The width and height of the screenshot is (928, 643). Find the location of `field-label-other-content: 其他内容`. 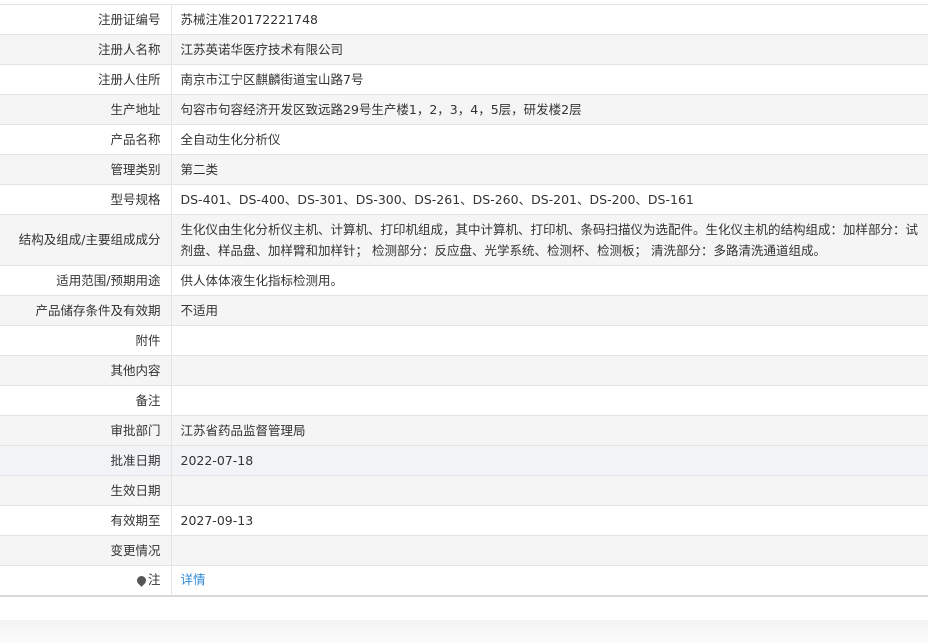

field-label-other-content: 其他内容 is located at coordinates (86, 370).